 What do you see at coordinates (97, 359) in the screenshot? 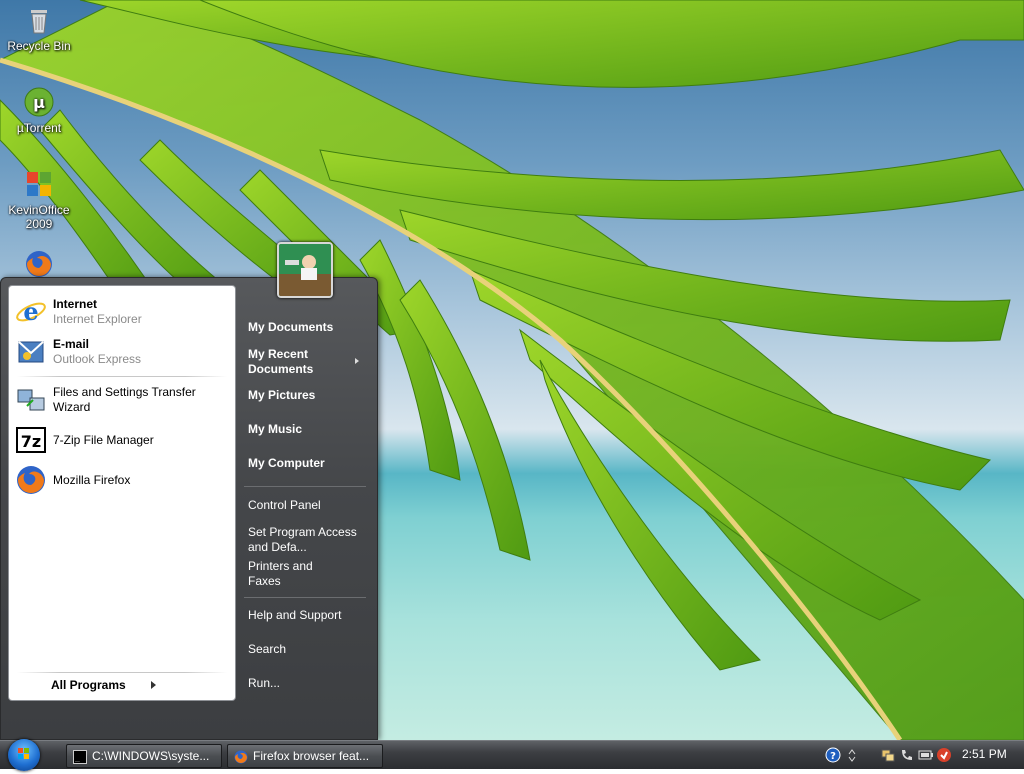
I see `start-item-subtitle: Outlook Express` at bounding box center [97, 359].